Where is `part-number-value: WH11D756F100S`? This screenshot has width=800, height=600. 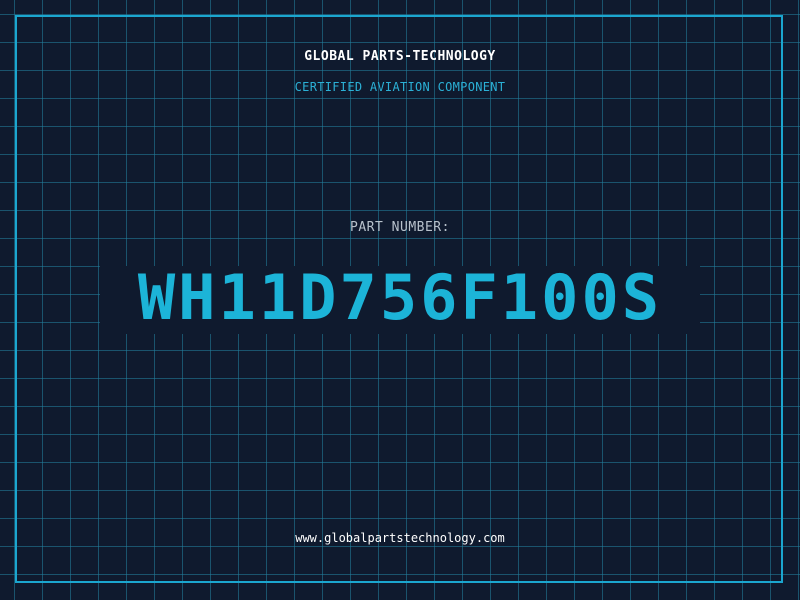
part-number-value: WH11D756F100S is located at coordinates (400, 297).